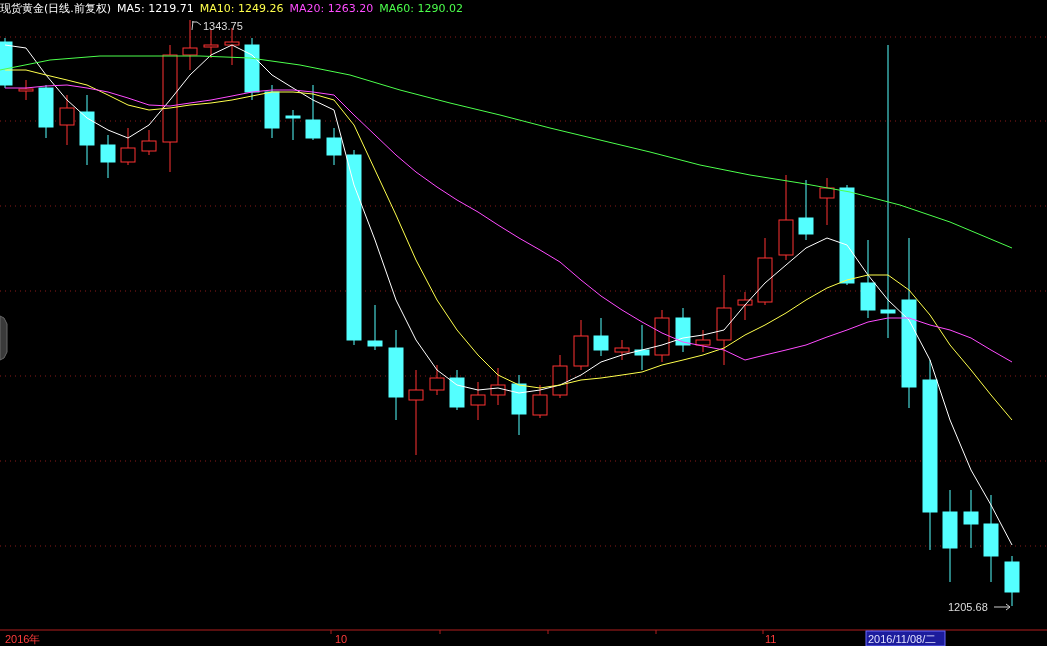 This screenshot has height=646, width=1047. What do you see at coordinates (4, 338) in the screenshot?
I see `handle-icon` at bounding box center [4, 338].